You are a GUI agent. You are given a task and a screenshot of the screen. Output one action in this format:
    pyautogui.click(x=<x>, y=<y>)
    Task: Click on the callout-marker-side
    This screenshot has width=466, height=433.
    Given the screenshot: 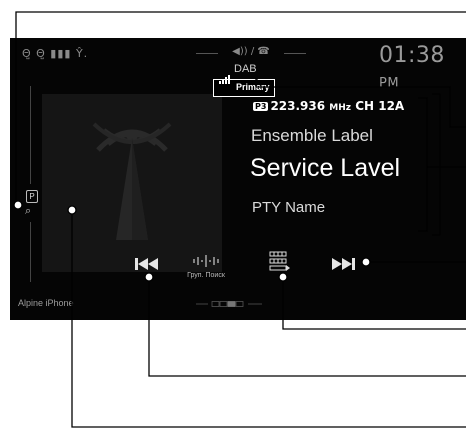 What is the action you would take?
    pyautogui.click(x=18, y=205)
    